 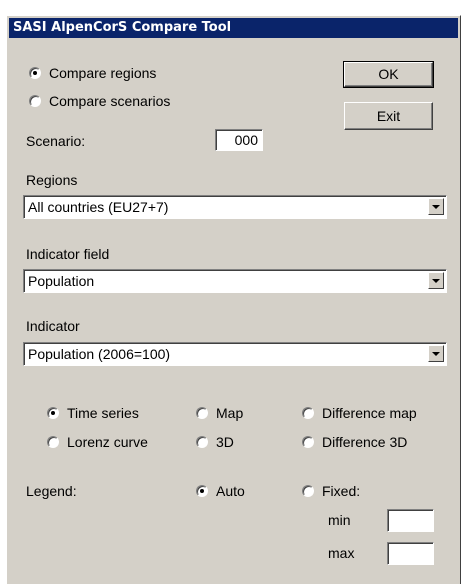 I want to click on legend-auto-label: Auto, so click(x=230, y=491).